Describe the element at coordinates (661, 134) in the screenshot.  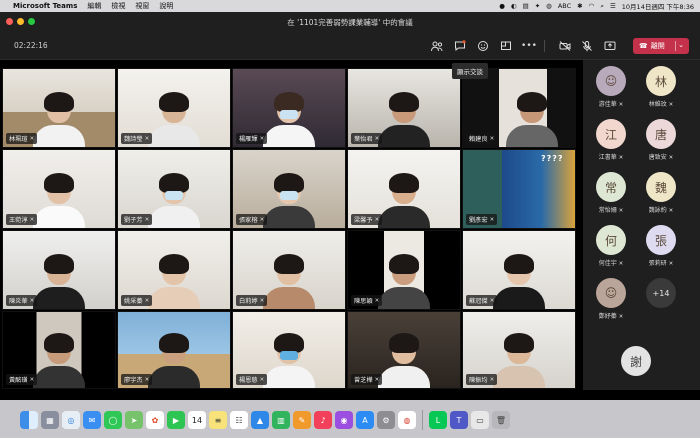
I see `avatar: 唐` at that location.